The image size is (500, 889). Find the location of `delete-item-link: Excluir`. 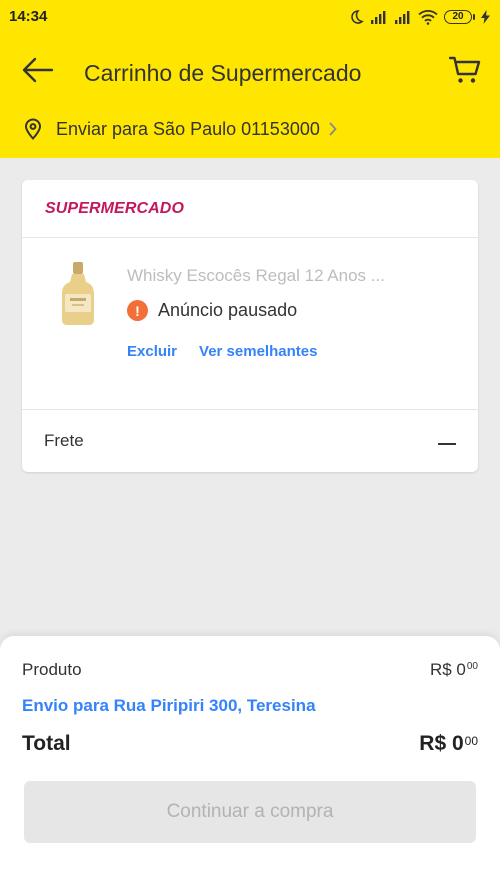

delete-item-link: Excluir is located at coordinates (152, 351).